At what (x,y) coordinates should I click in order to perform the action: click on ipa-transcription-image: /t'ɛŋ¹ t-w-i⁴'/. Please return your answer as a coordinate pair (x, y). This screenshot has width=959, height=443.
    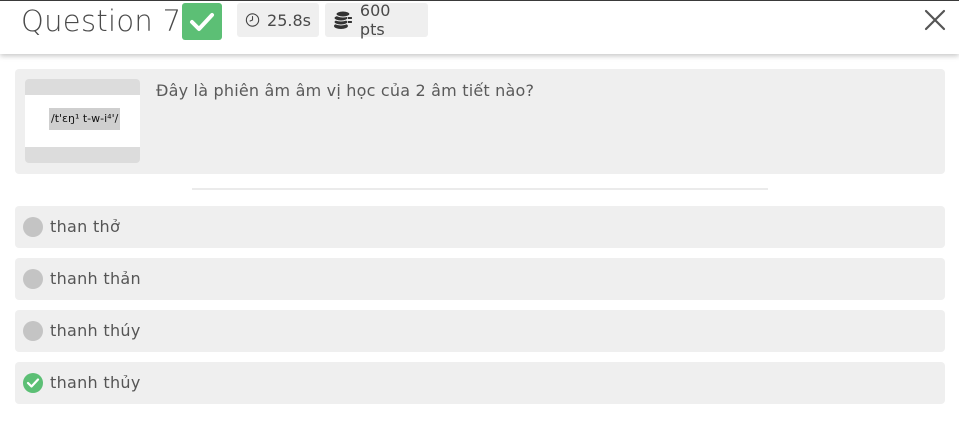
    Looking at the image, I should click on (85, 119).